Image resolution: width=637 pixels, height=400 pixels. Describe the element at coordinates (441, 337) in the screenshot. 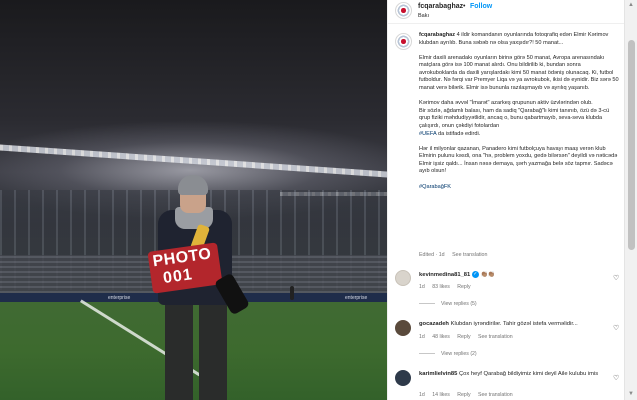

I see `like-count: 48 likes` at that location.